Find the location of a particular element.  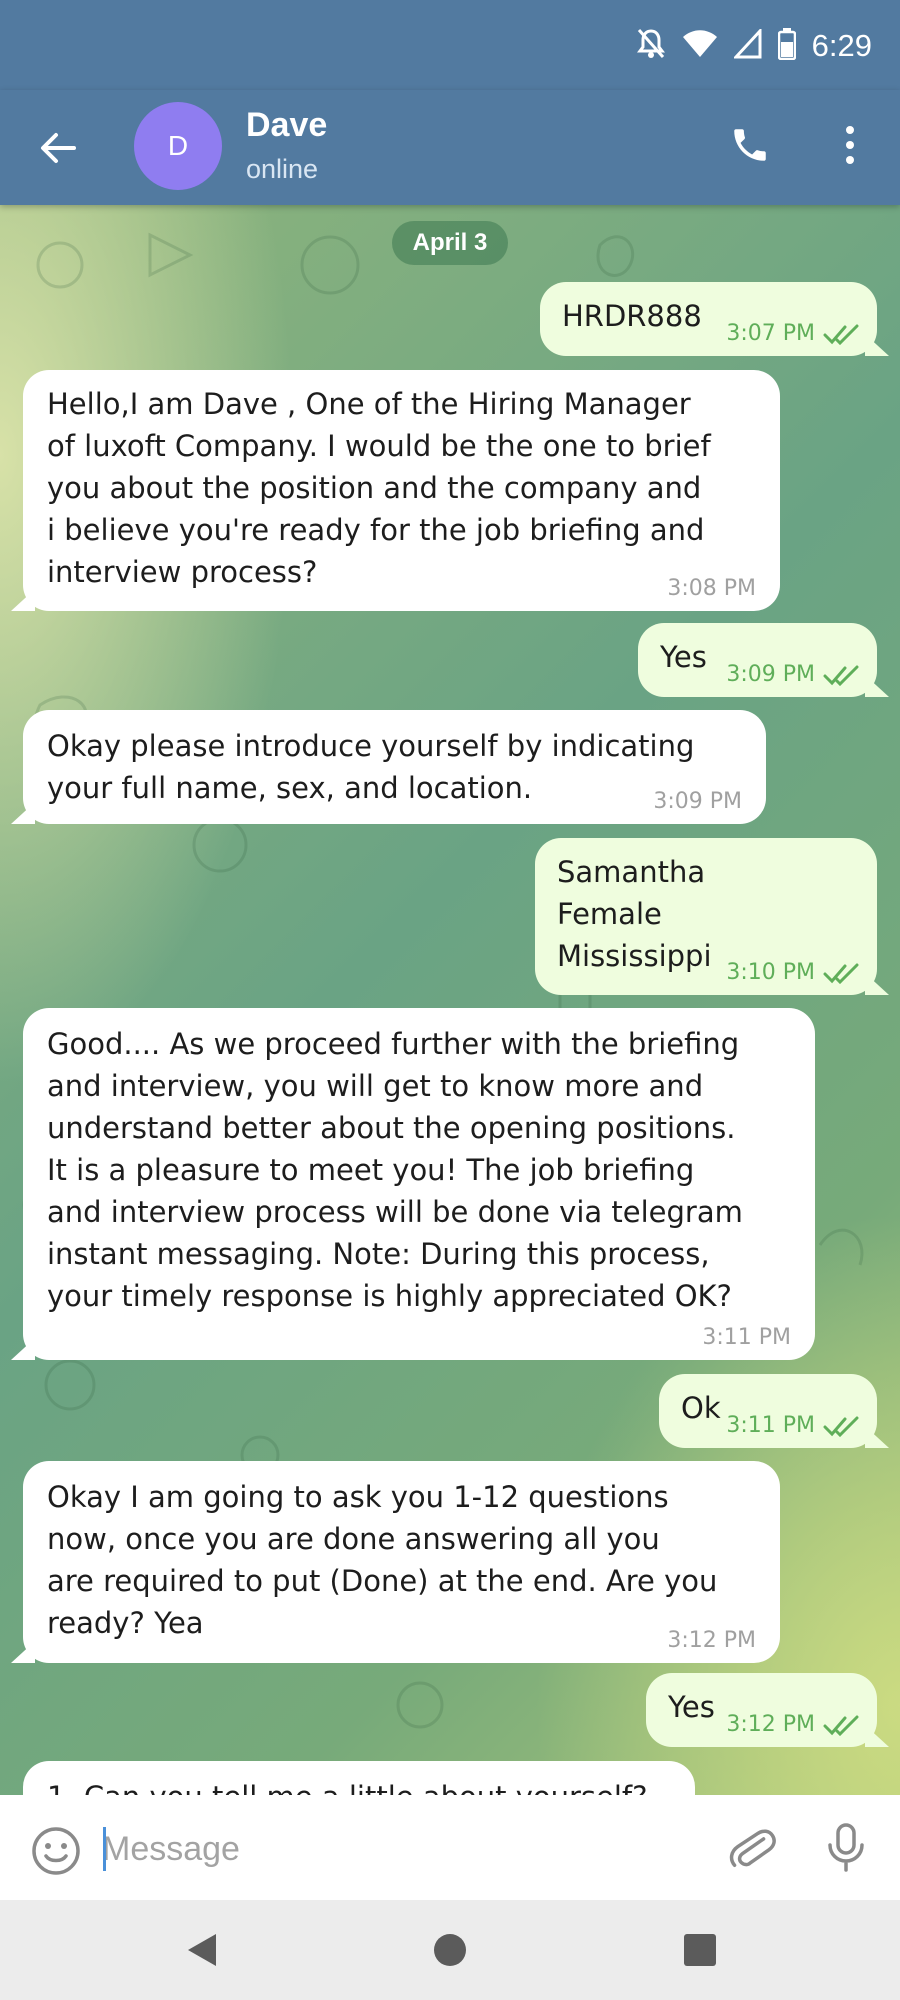

square-recents-icon is located at coordinates (700, 1950).